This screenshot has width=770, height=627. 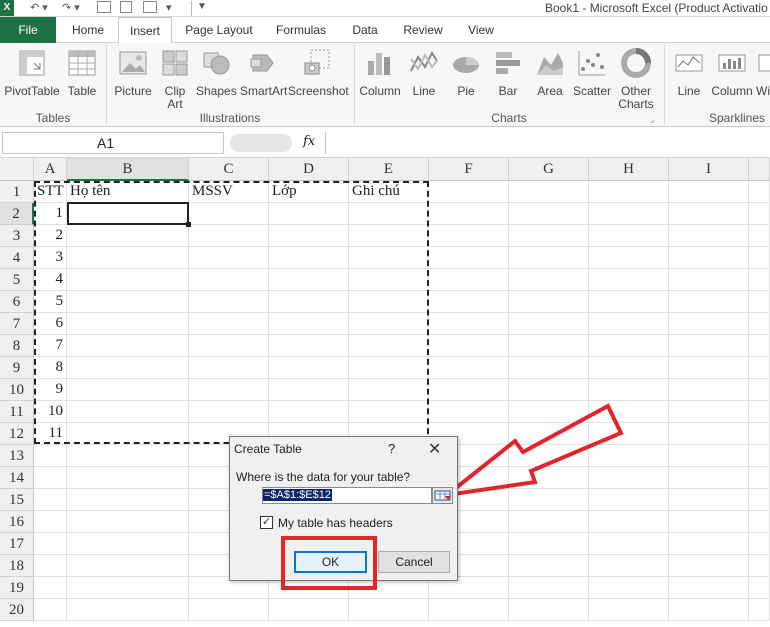 What do you see at coordinates (629, 169) in the screenshot?
I see `column-header-h: H` at bounding box center [629, 169].